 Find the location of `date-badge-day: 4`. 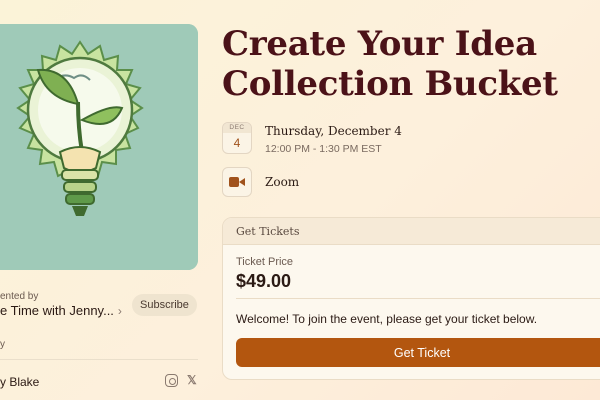

date-badge-day: 4 is located at coordinates (237, 143).